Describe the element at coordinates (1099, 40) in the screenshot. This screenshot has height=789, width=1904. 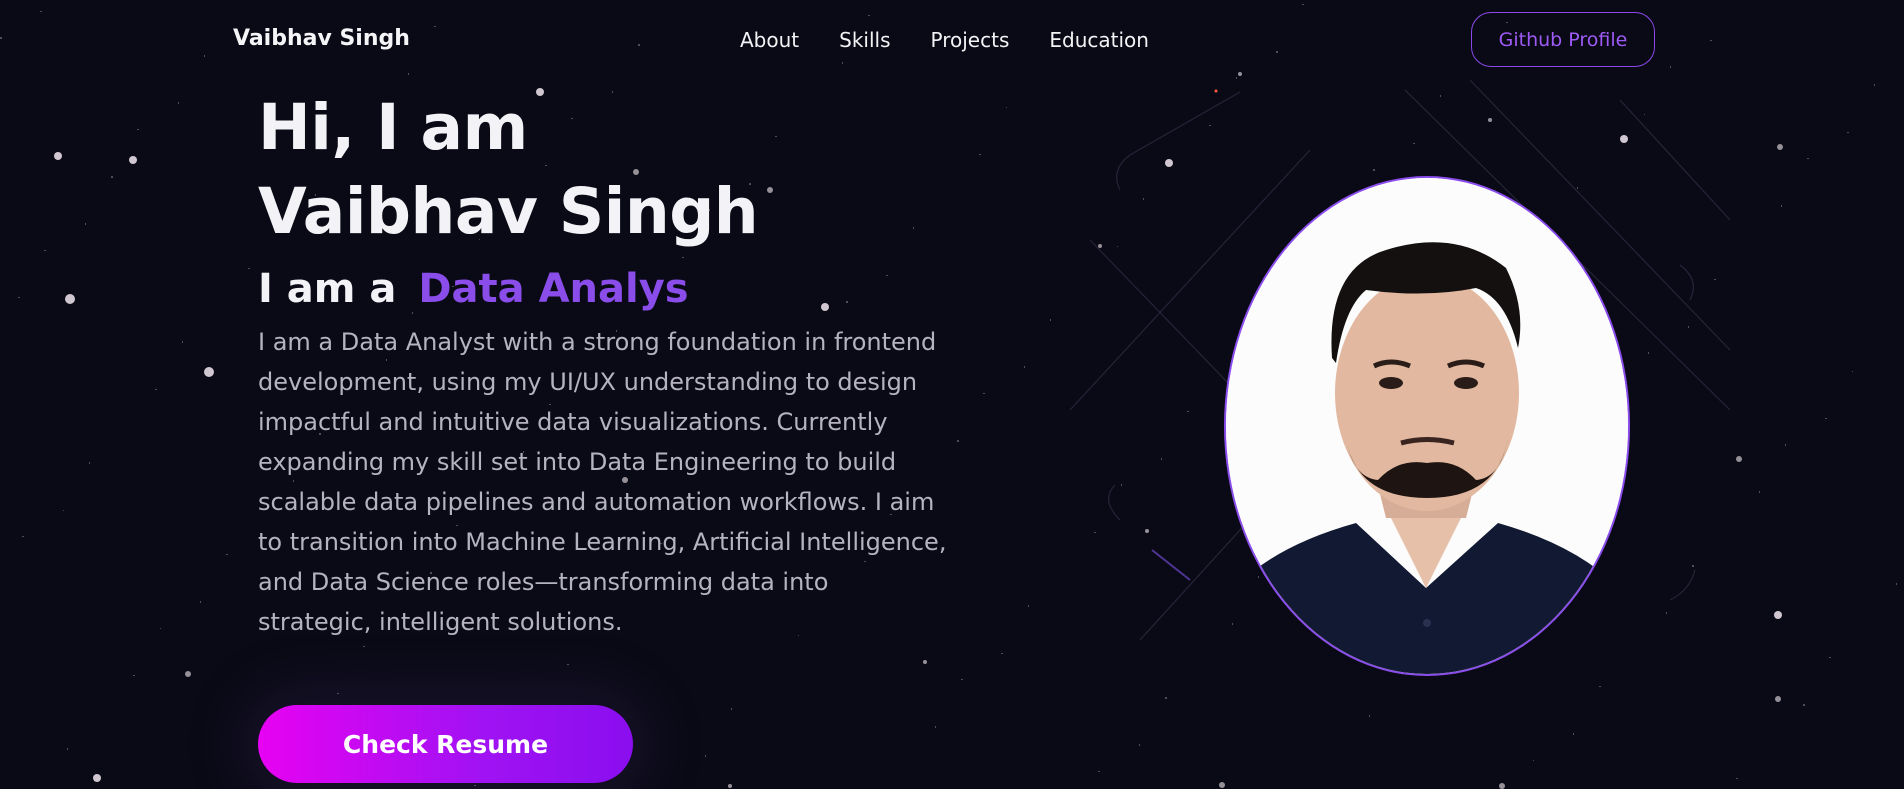
I see `nav-link-education: Education` at that location.